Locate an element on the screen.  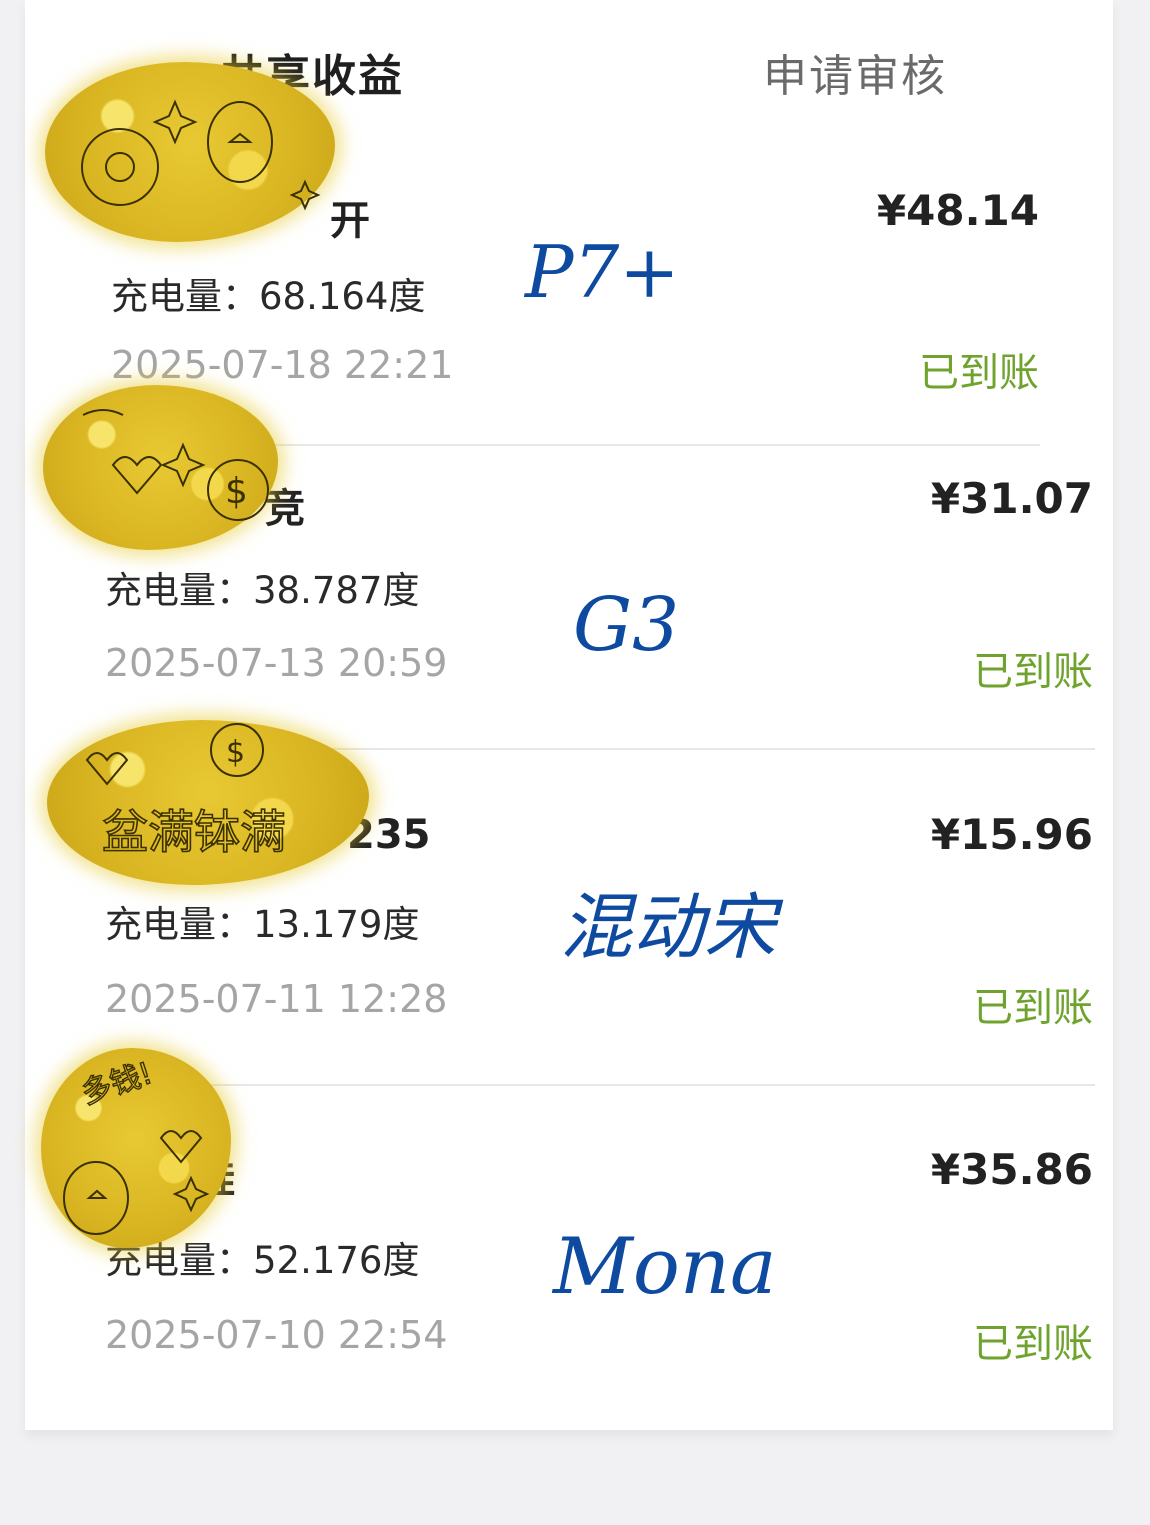
redaction-sticker: $ 盆满钵满 is located at coordinates (208, 802).